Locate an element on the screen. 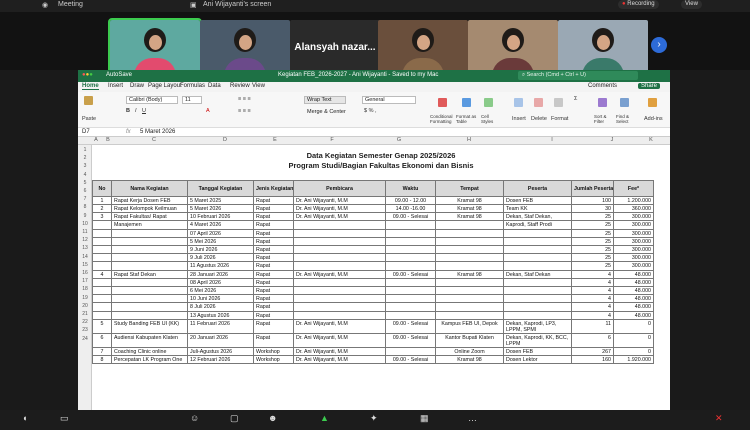  underline-button: U is located at coordinates (144, 111).